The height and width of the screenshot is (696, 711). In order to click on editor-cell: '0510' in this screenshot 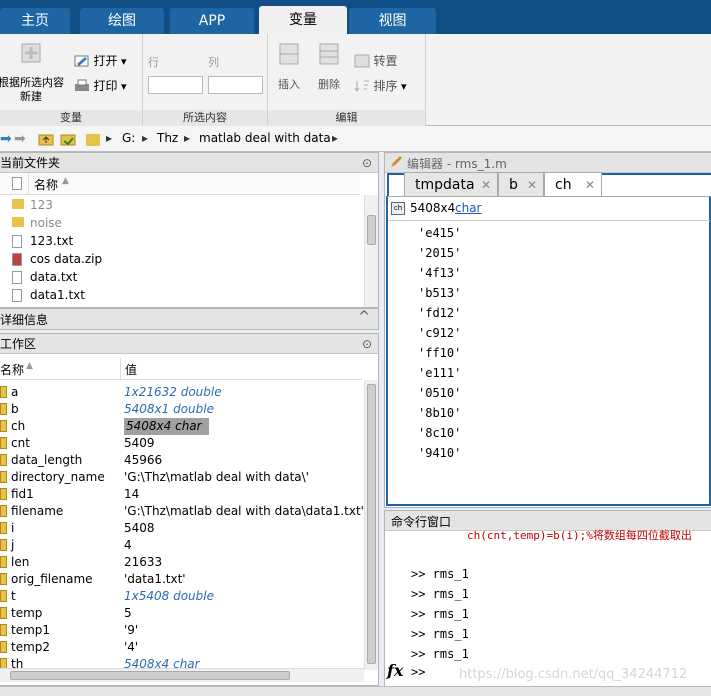, I will do `click(439, 393)`.